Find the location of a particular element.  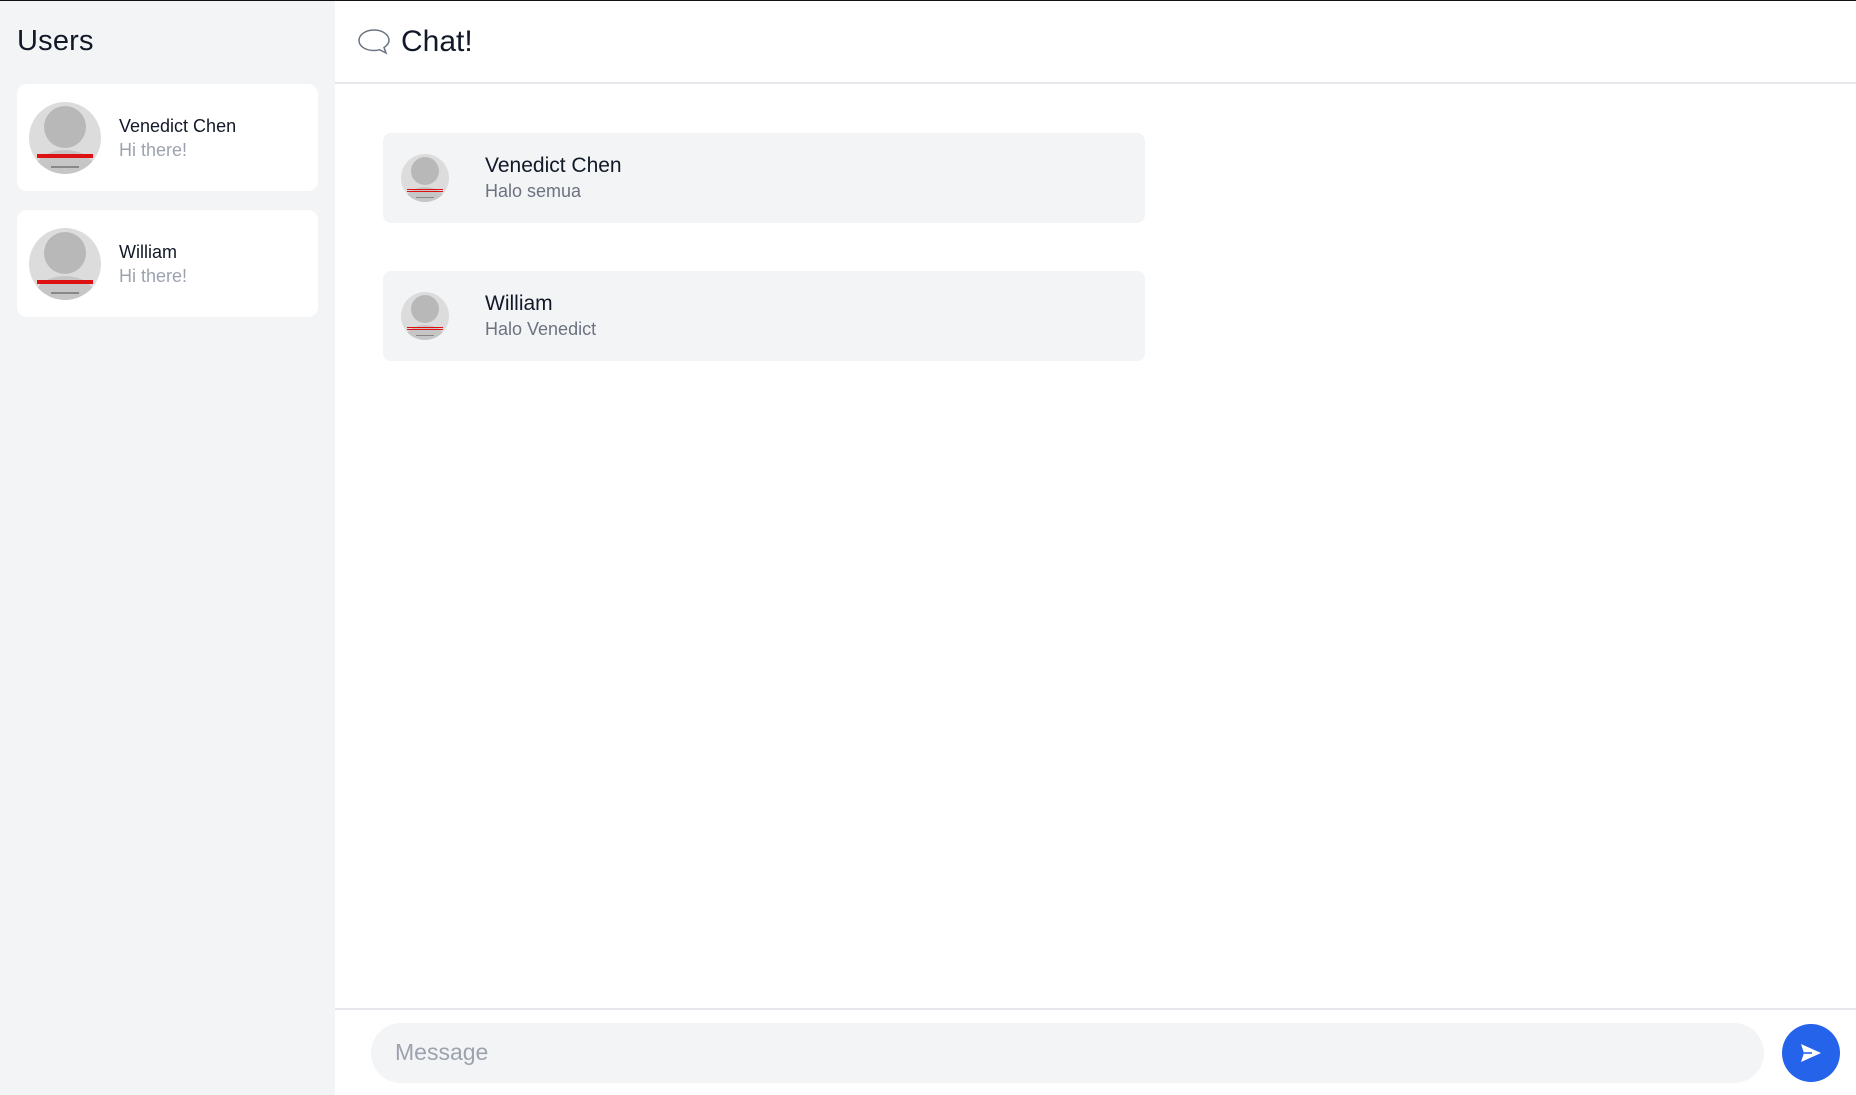

user-name: Venedict Chen is located at coordinates (178, 125).